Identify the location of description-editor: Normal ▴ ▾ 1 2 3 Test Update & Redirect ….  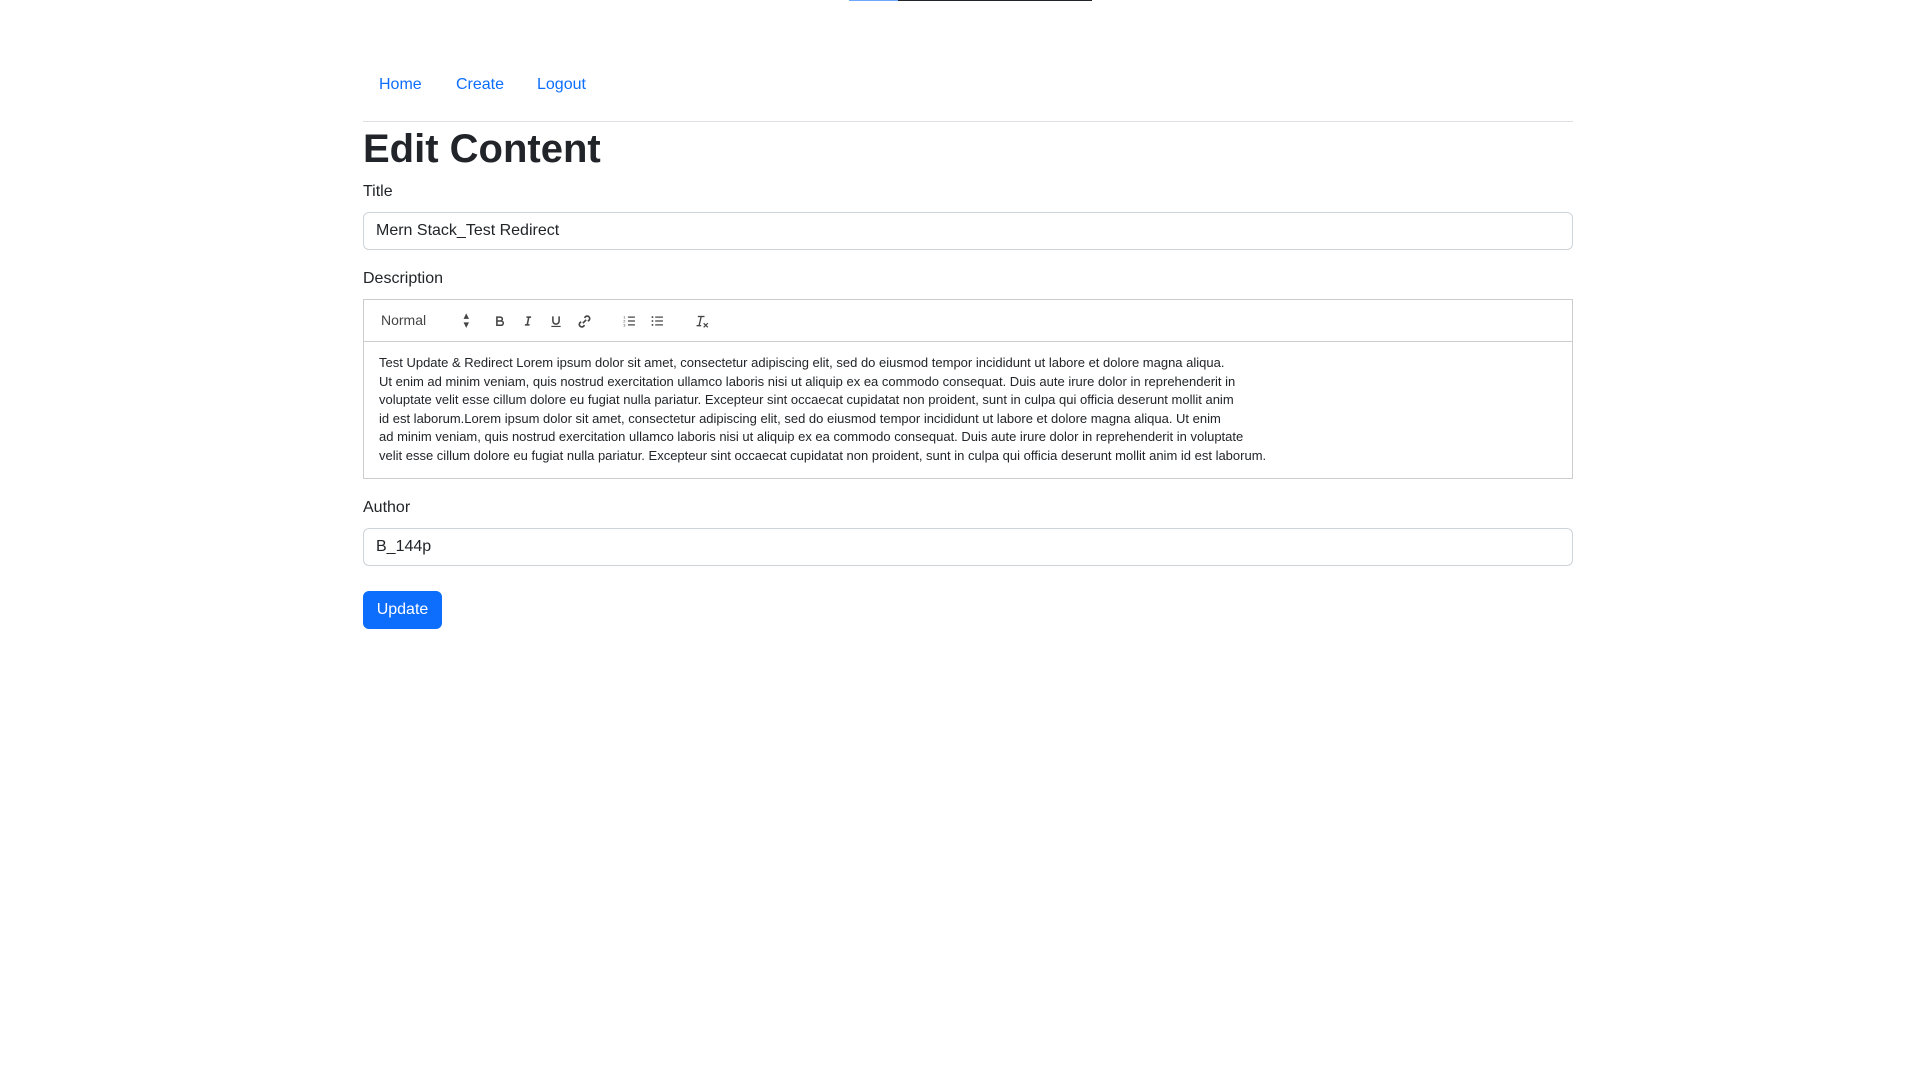
(968, 389).